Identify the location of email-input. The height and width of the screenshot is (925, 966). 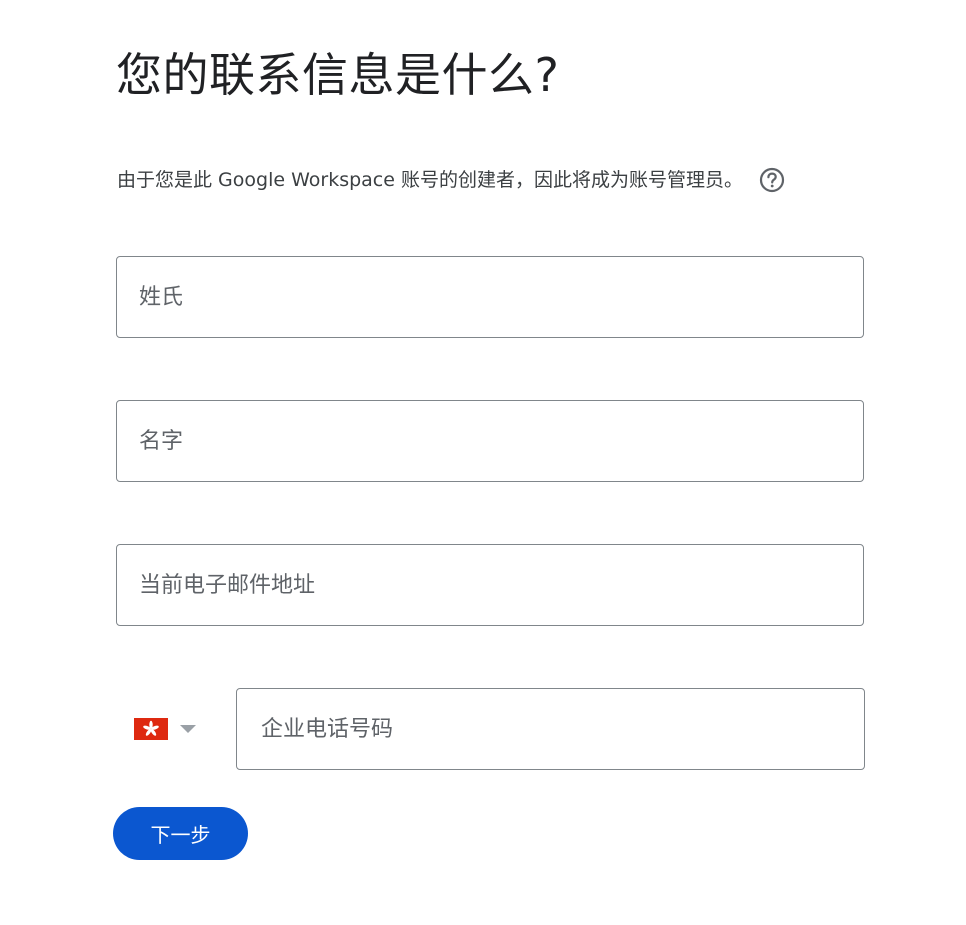
(490, 585).